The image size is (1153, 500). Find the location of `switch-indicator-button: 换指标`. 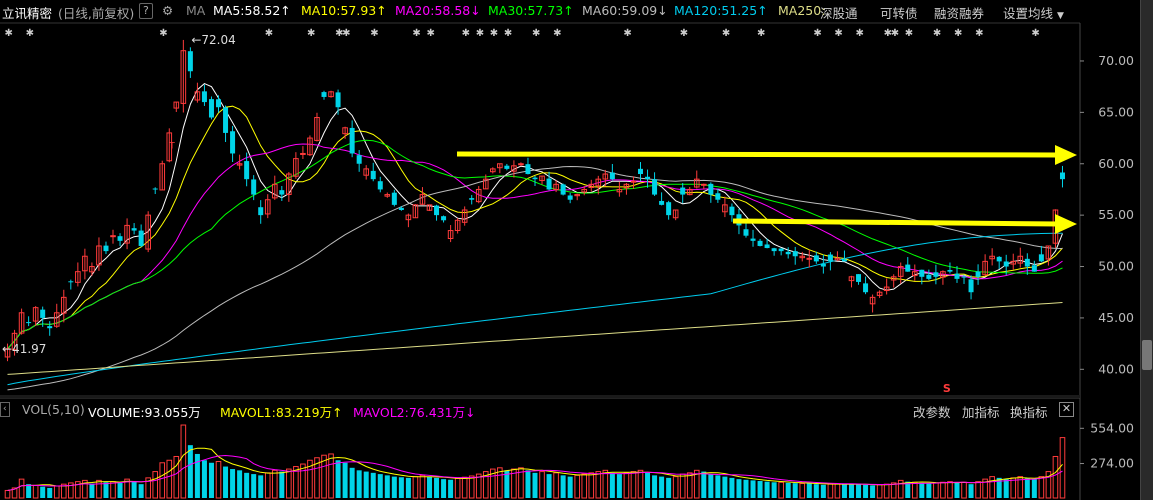

switch-indicator-button: 换指标 is located at coordinates (1029, 411).